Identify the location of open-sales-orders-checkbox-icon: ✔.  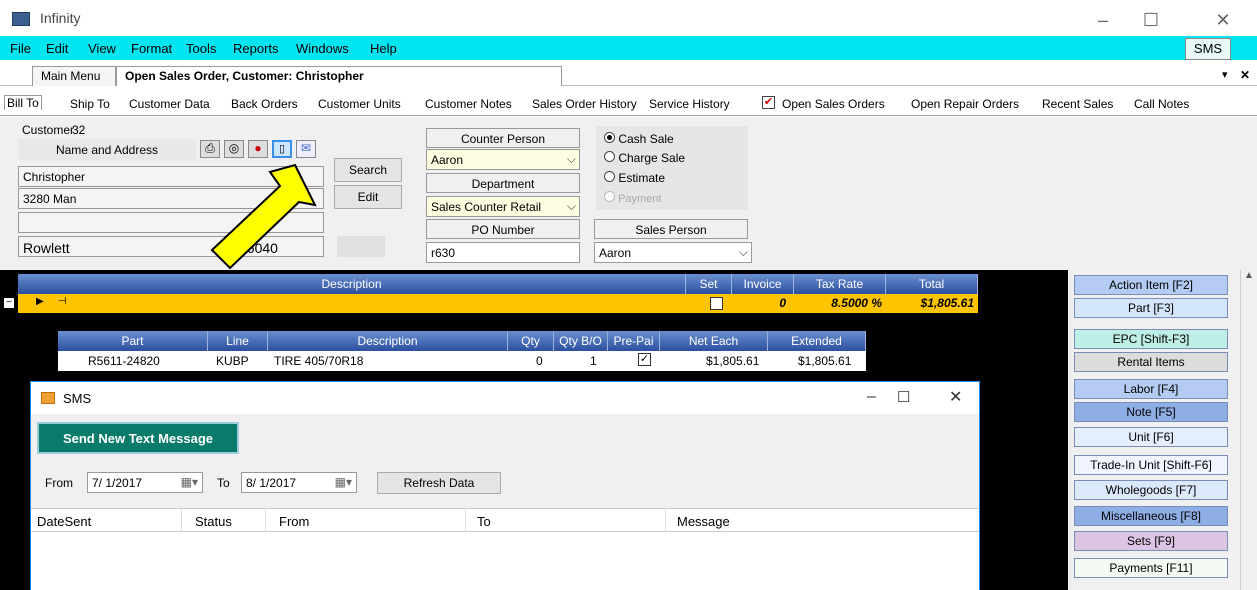
(768, 102).